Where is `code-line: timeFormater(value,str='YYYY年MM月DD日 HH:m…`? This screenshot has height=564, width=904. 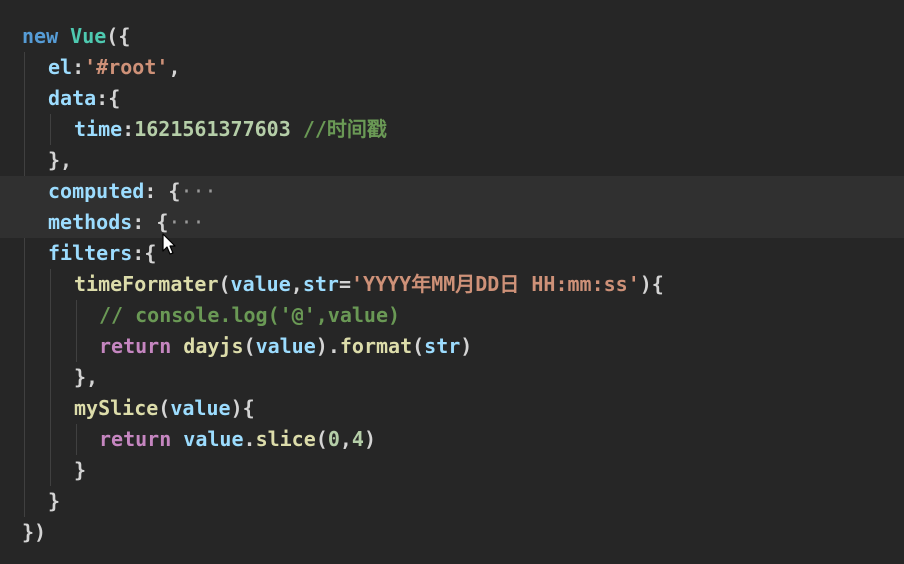 code-line: timeFormater(value,str='YYYY年MM月DD日 HH:m… is located at coordinates (452, 284).